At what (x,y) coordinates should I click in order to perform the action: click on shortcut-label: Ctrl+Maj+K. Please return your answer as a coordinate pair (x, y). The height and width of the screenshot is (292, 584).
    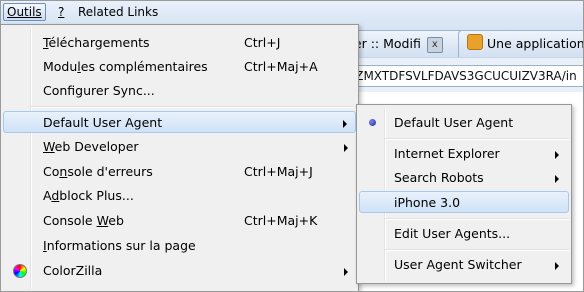
    Looking at the image, I should click on (281, 220).